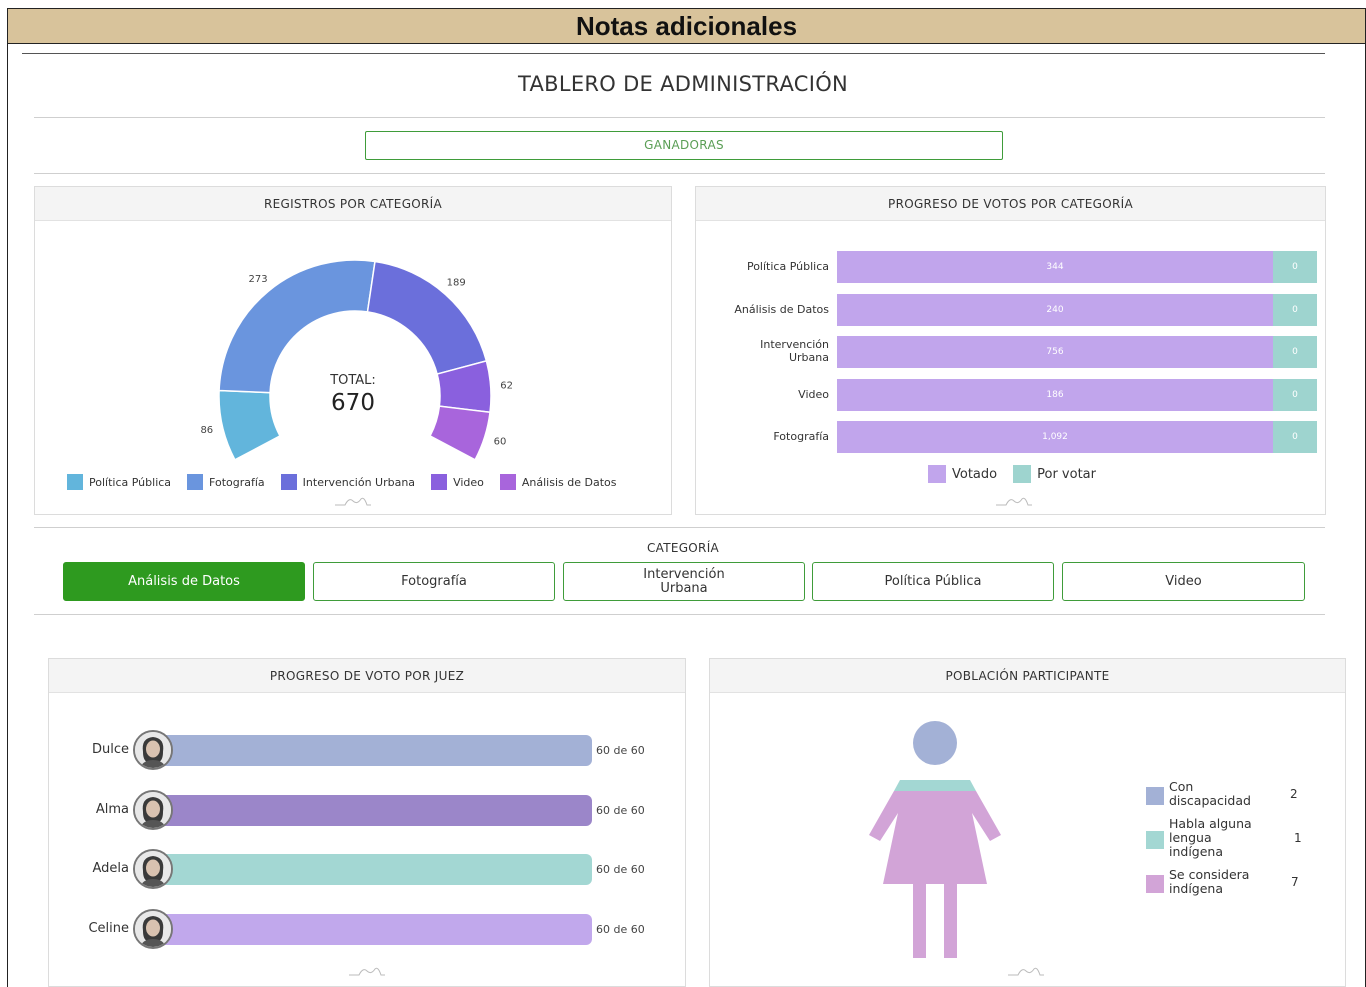 Image resolution: width=1366 pixels, height=987 pixels. I want to click on pop-count: 1, so click(1298, 838).